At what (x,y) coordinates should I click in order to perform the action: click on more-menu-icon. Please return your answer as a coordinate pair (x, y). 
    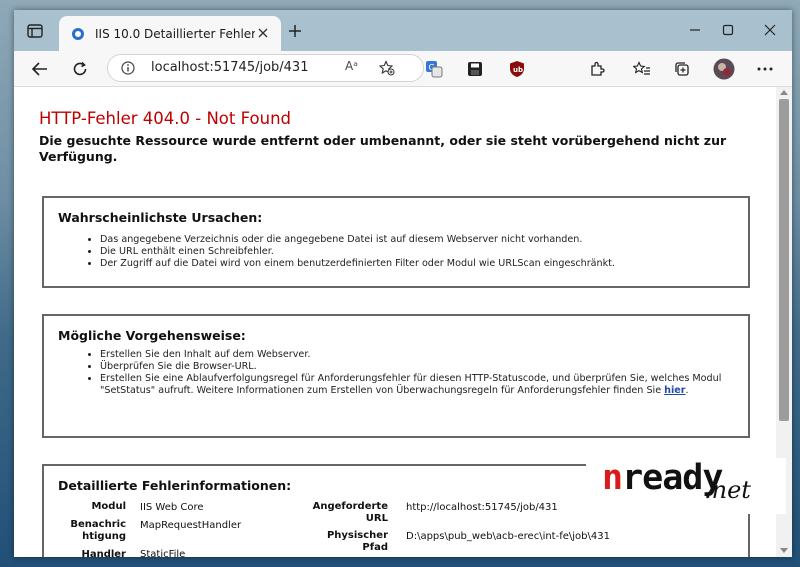
    Looking at the image, I should click on (765, 69).